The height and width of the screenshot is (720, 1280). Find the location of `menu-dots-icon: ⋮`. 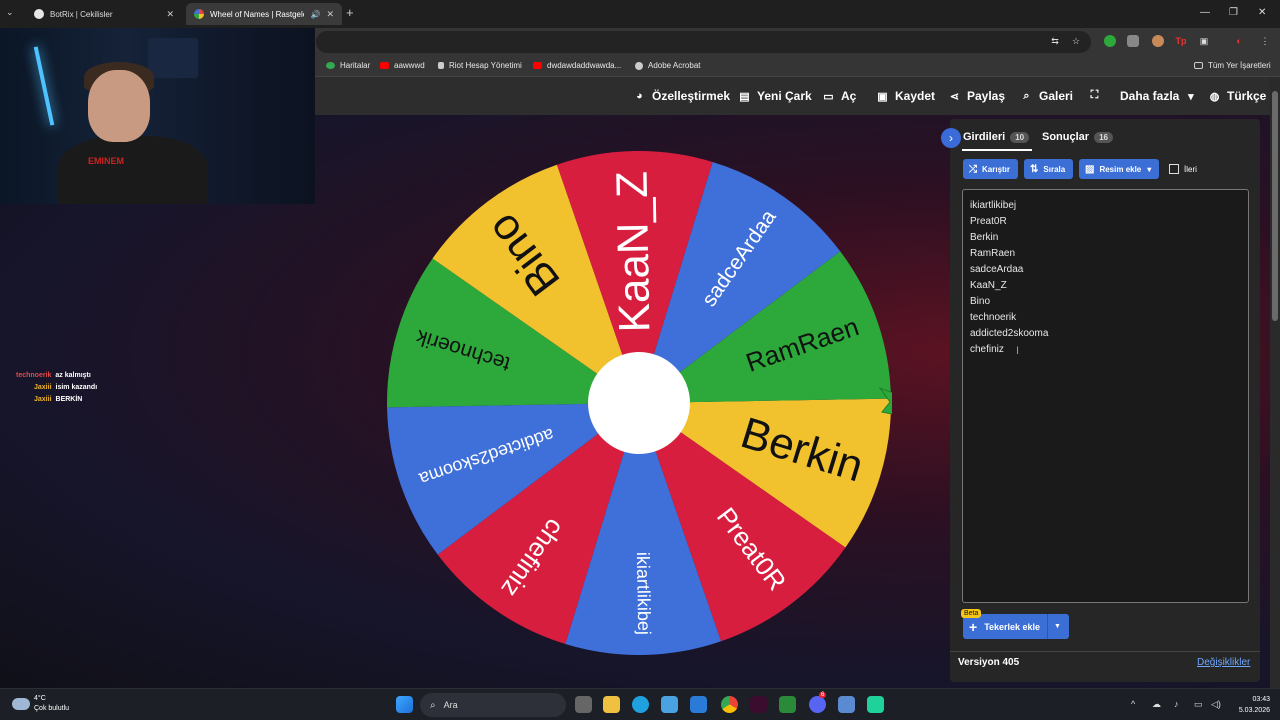

menu-dots-icon: ⋮ is located at coordinates (1265, 41).